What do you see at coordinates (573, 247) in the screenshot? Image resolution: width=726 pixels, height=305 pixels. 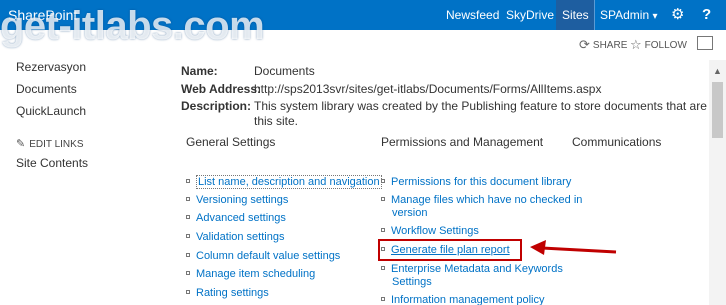 I see `red-arrow-icon` at bounding box center [573, 247].